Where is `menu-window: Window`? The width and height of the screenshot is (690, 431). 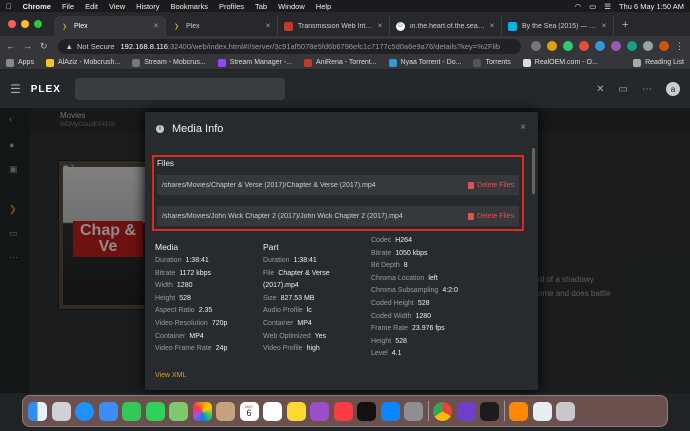
menu-window: Window is located at coordinates (291, 6).